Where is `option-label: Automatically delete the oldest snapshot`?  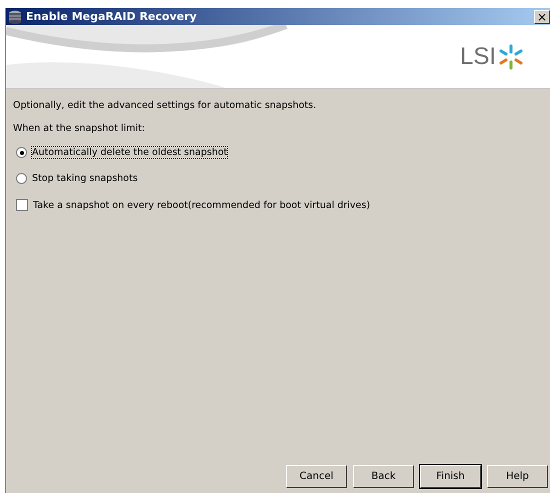 option-label: Automatically delete the oldest snapshot is located at coordinates (130, 152).